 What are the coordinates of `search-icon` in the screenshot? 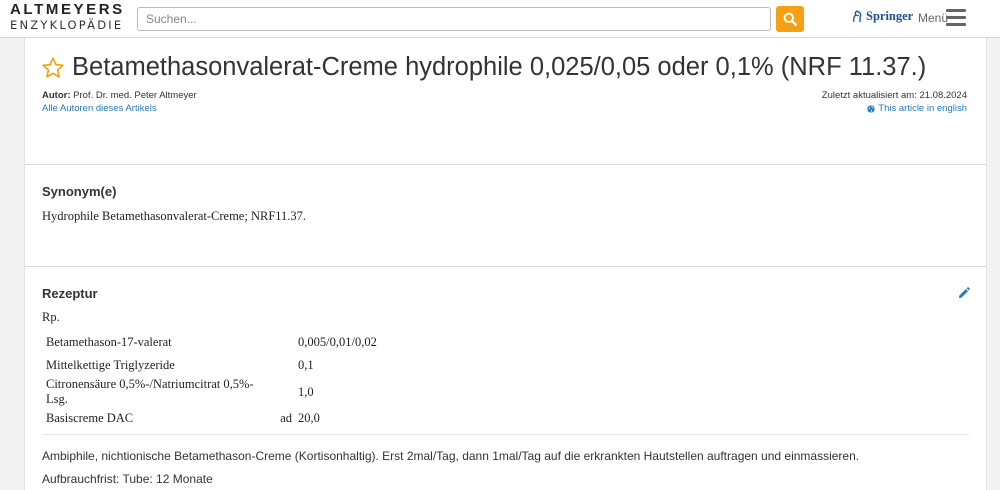 It's located at (790, 19).